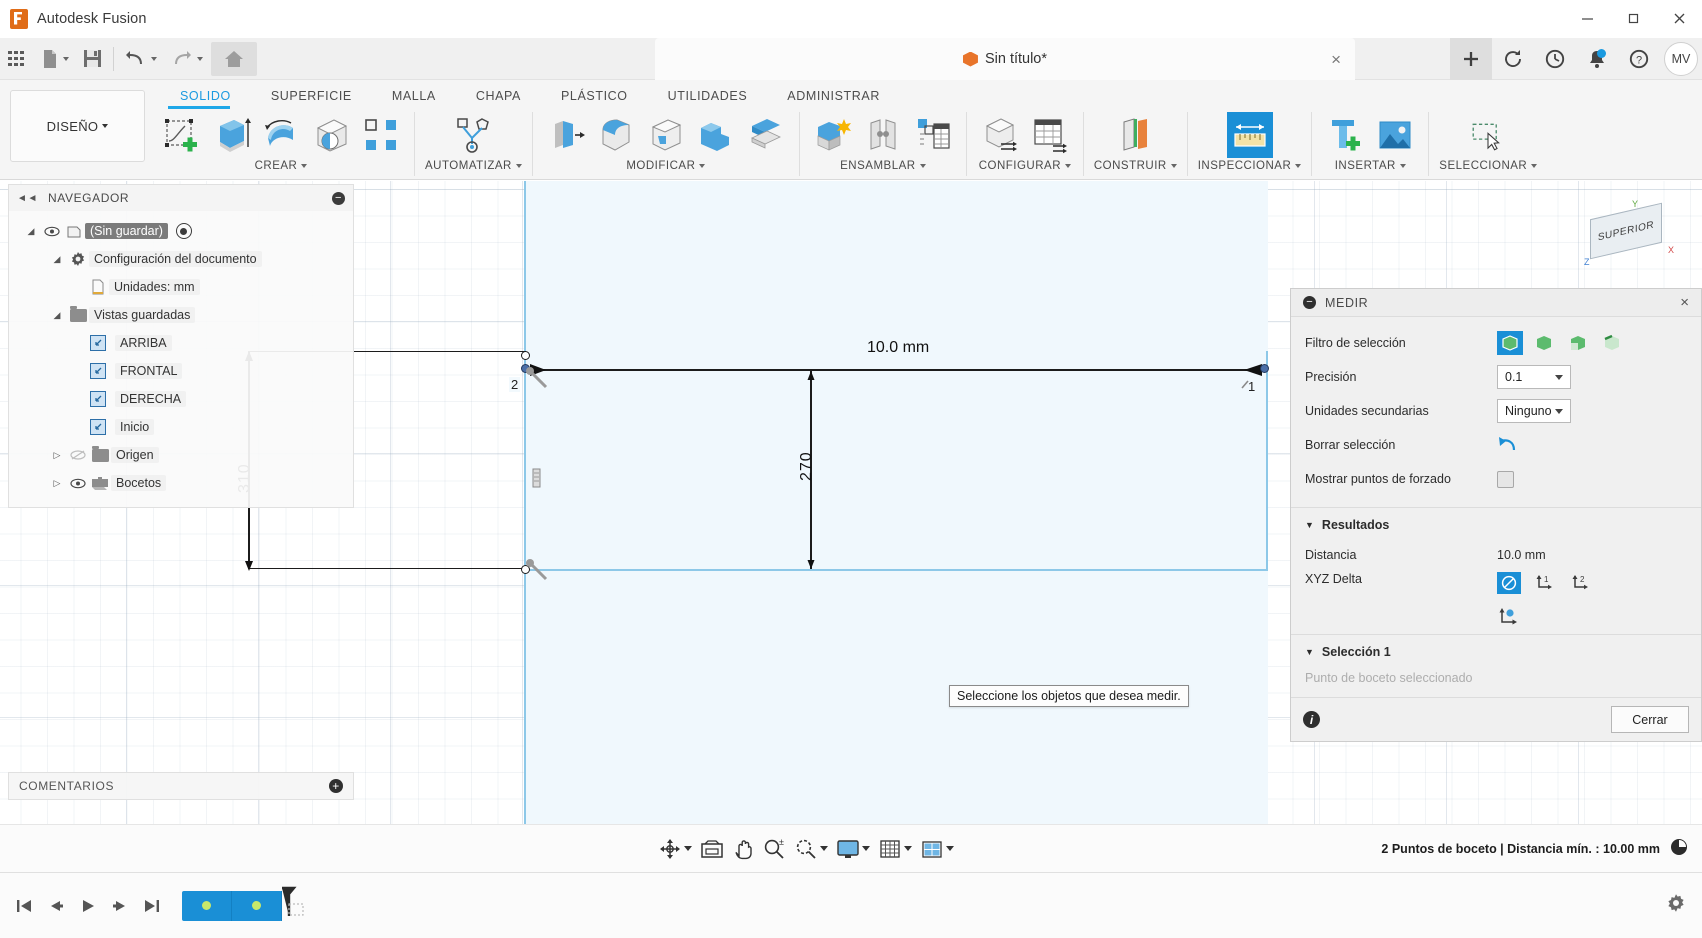  I want to click on new-component-icon, so click(833, 135).